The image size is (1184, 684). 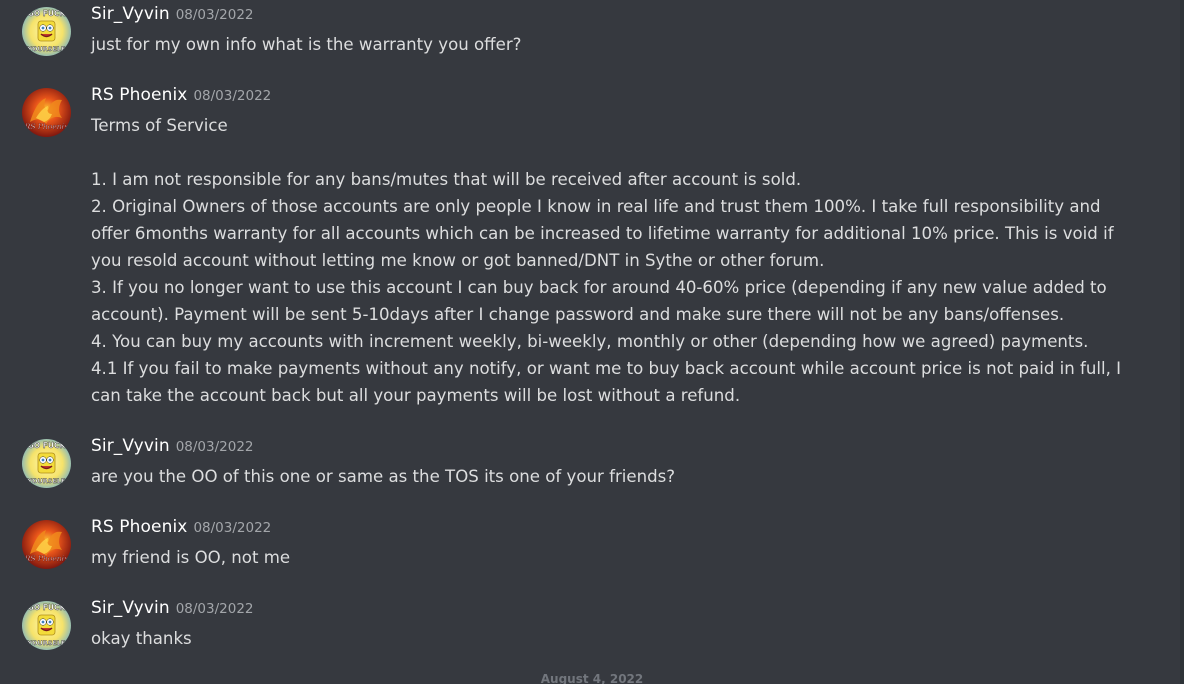 I want to click on message-content: okay thanks, so click(x=598, y=638).